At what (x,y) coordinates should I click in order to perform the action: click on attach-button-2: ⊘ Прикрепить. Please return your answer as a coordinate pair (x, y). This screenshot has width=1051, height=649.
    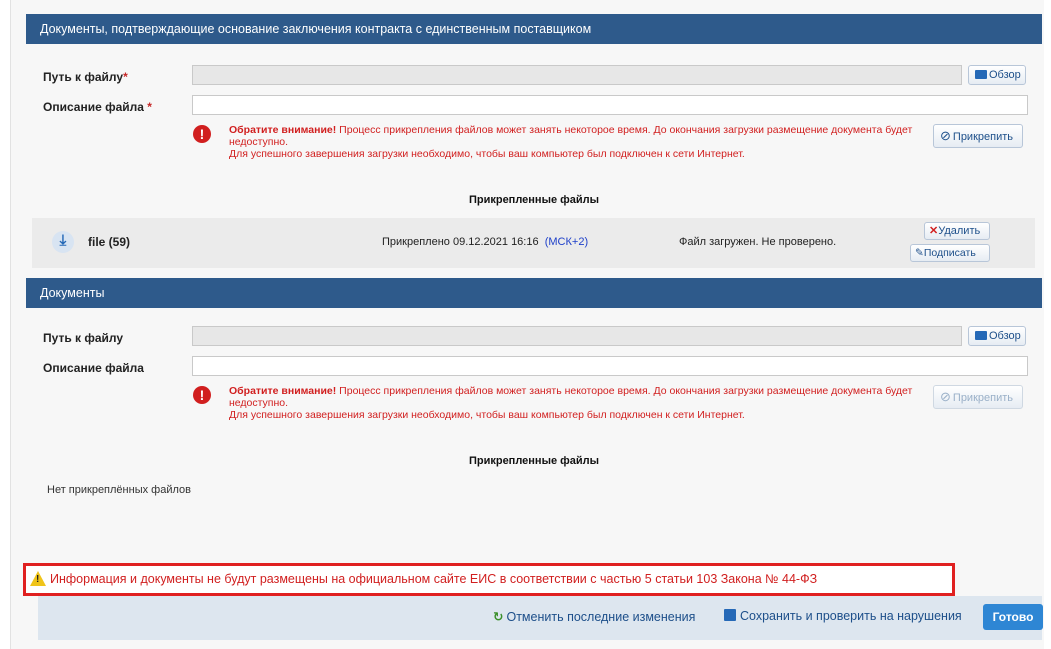
    Looking at the image, I should click on (978, 397).